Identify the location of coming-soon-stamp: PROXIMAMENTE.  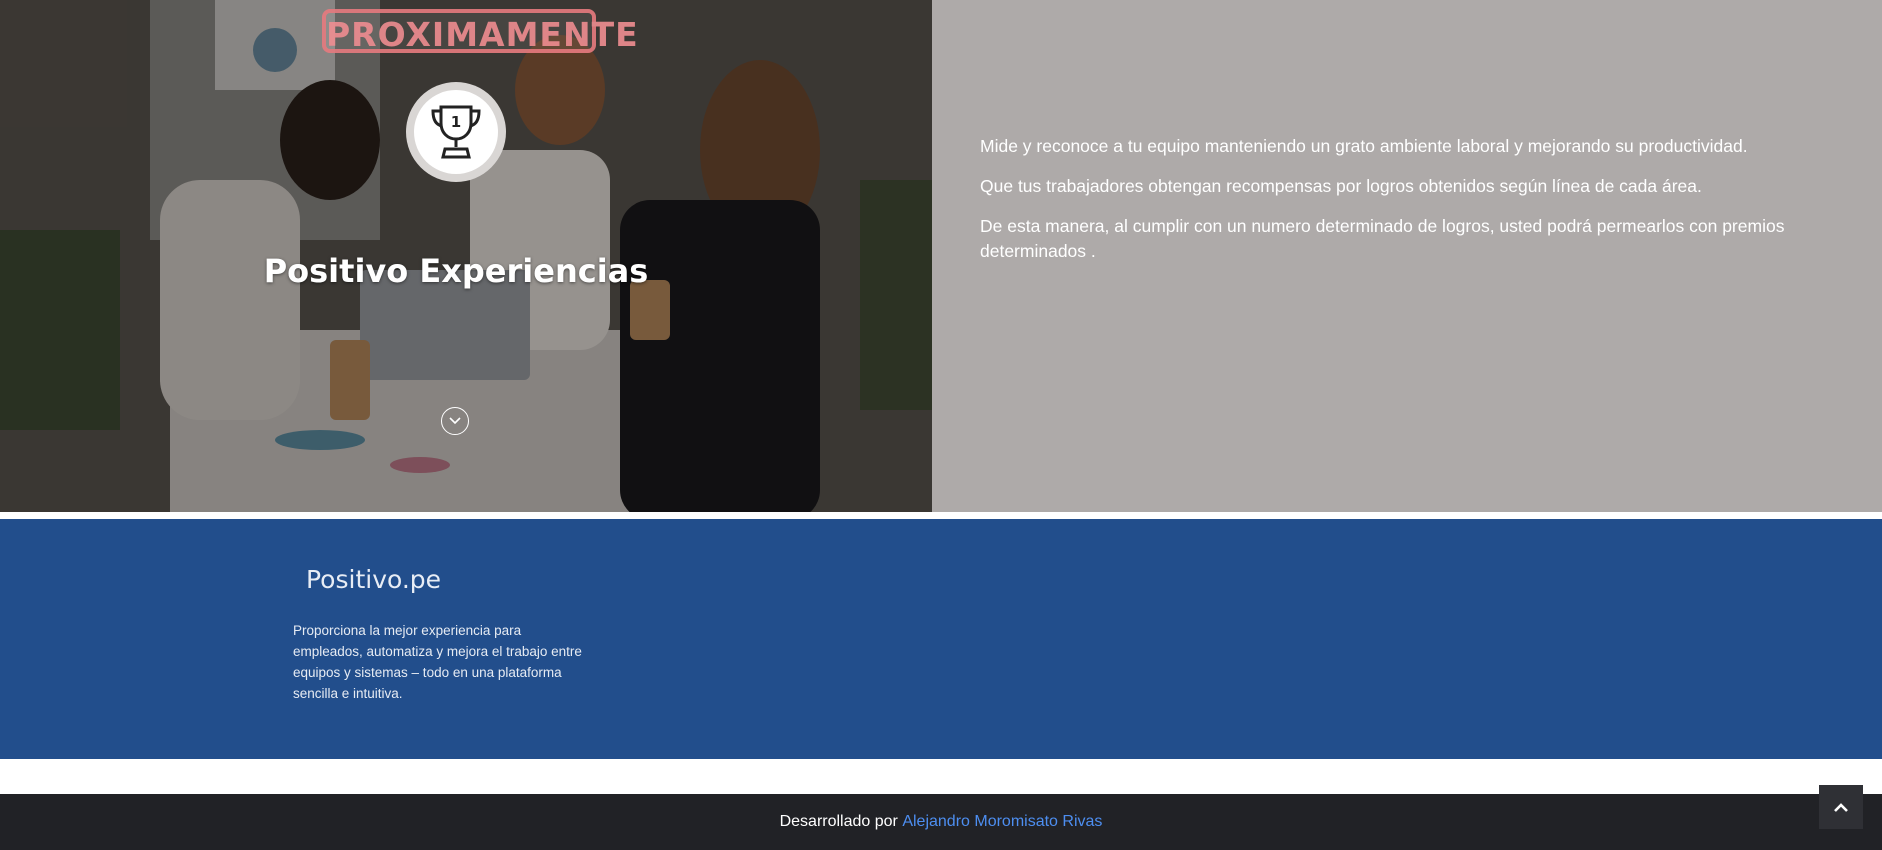
(480, 31).